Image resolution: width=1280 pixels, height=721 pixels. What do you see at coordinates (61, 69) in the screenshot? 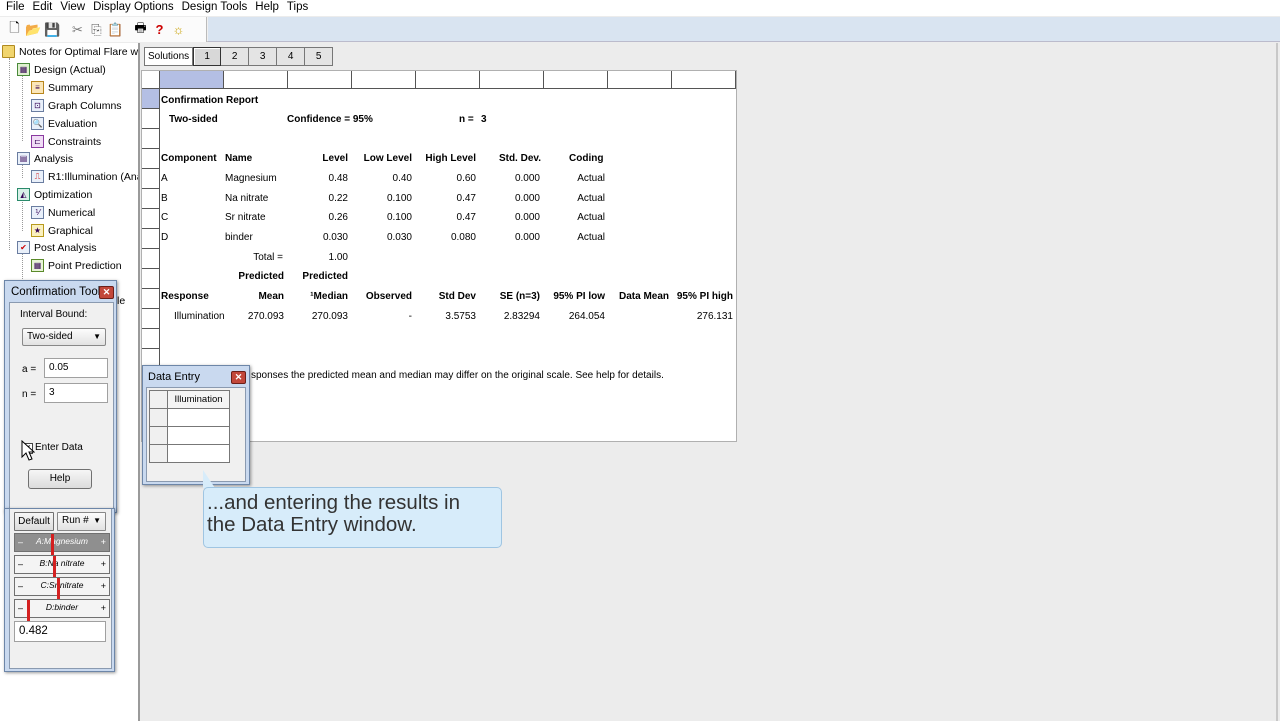
I see `tree-item-design: ▦ Design (Actual)` at bounding box center [61, 69].